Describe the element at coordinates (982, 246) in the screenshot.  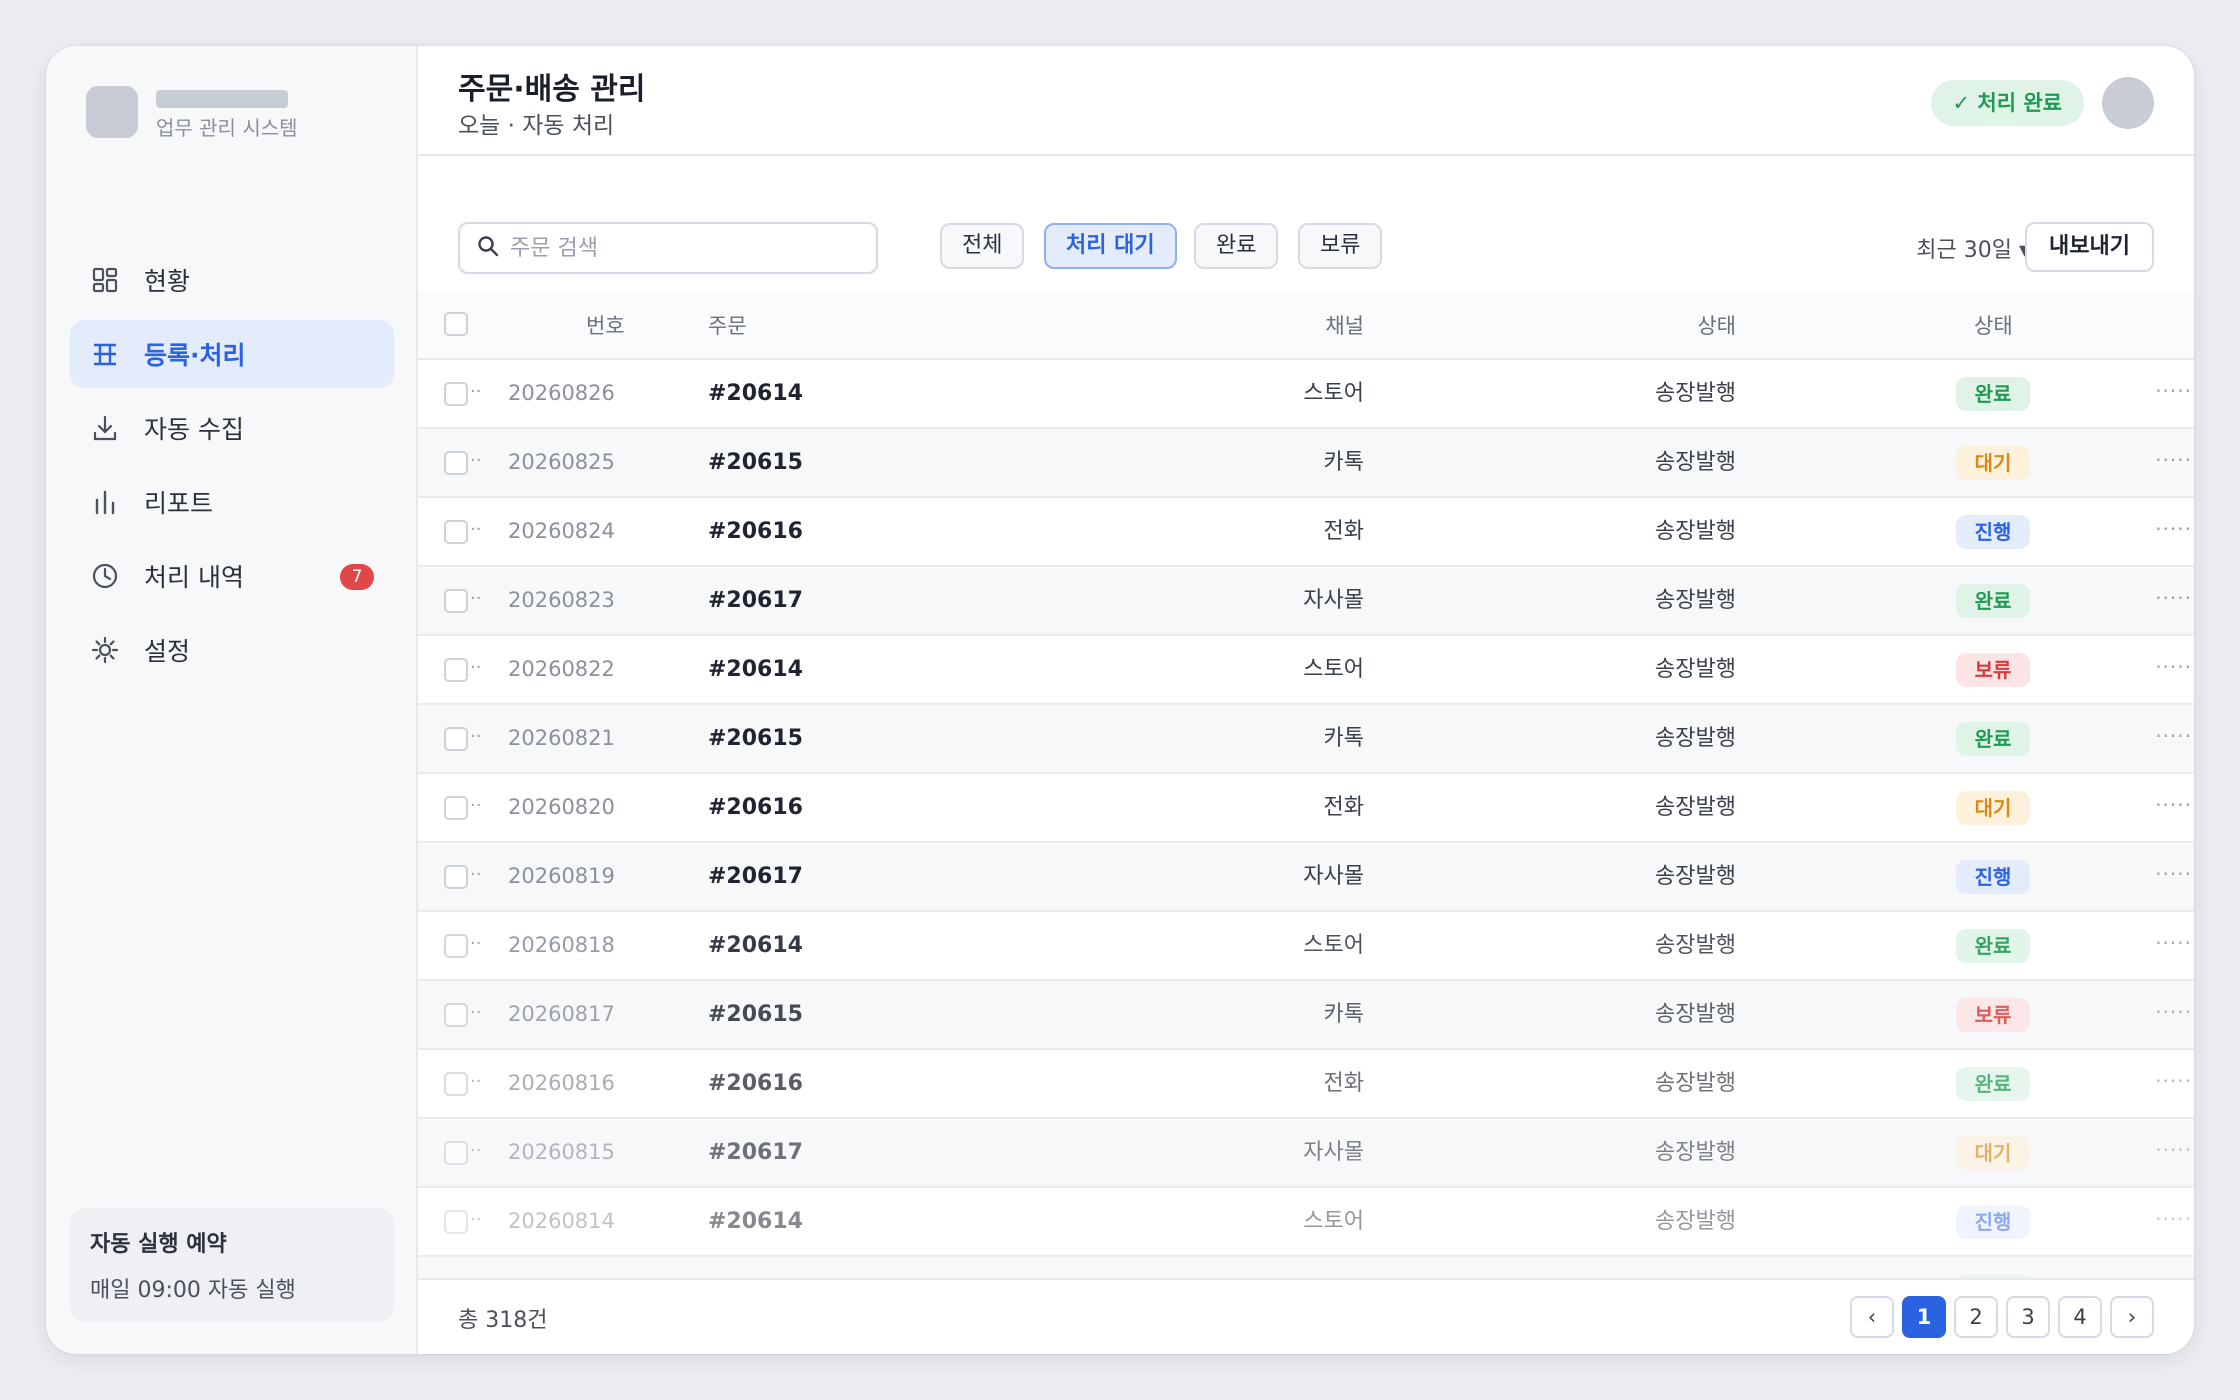
I see `filter-all-button: 전체` at that location.